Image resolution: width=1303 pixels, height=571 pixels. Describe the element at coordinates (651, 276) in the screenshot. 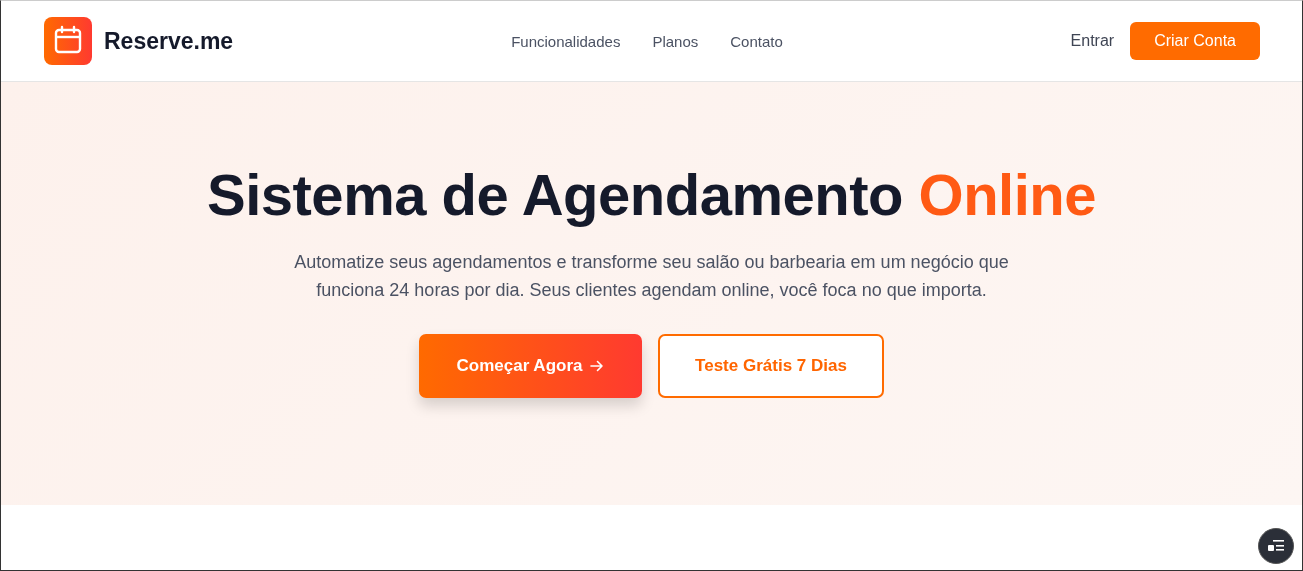

I see `hero-subtitle: Automatize seus agendamentos e transforme seu salão ou barbearia em um negócio que funciona 24 horas por dia. Seus clientes agendam online, você foca no que importa.` at that location.